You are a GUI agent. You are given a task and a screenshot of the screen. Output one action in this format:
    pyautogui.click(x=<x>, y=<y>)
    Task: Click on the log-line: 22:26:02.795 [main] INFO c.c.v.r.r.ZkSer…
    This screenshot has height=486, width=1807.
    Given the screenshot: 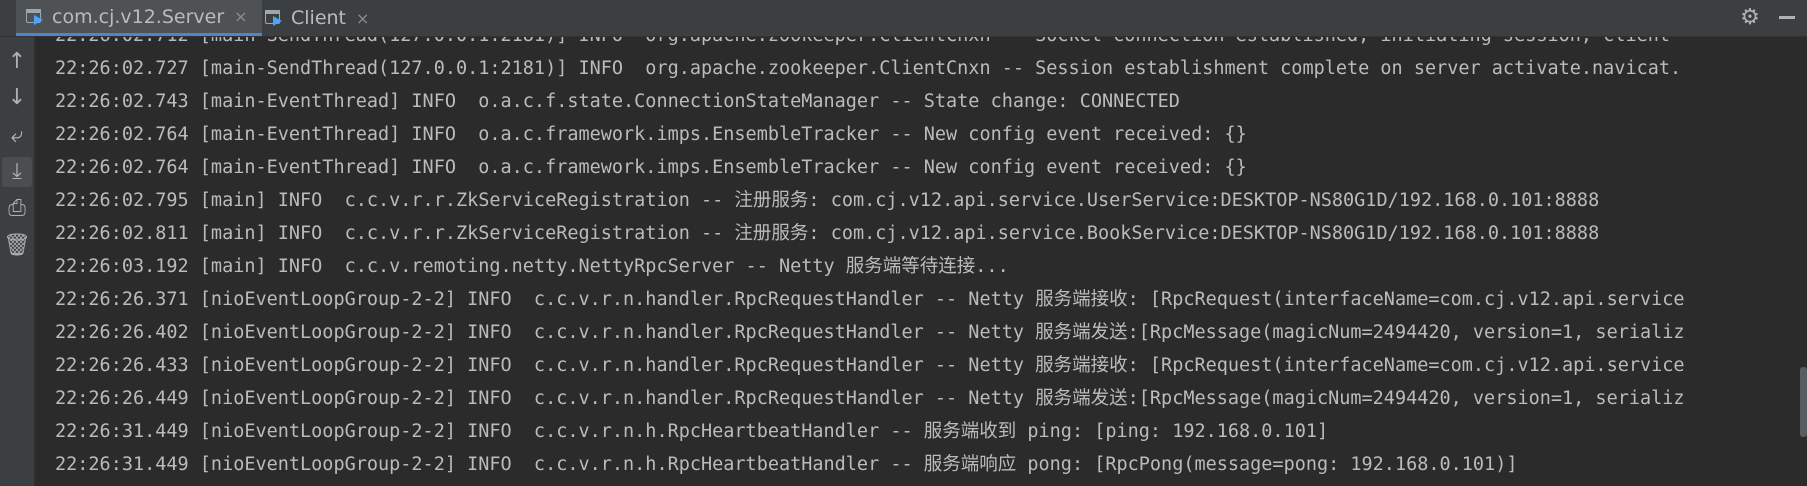 What is the action you would take?
    pyautogui.click(x=827, y=200)
    